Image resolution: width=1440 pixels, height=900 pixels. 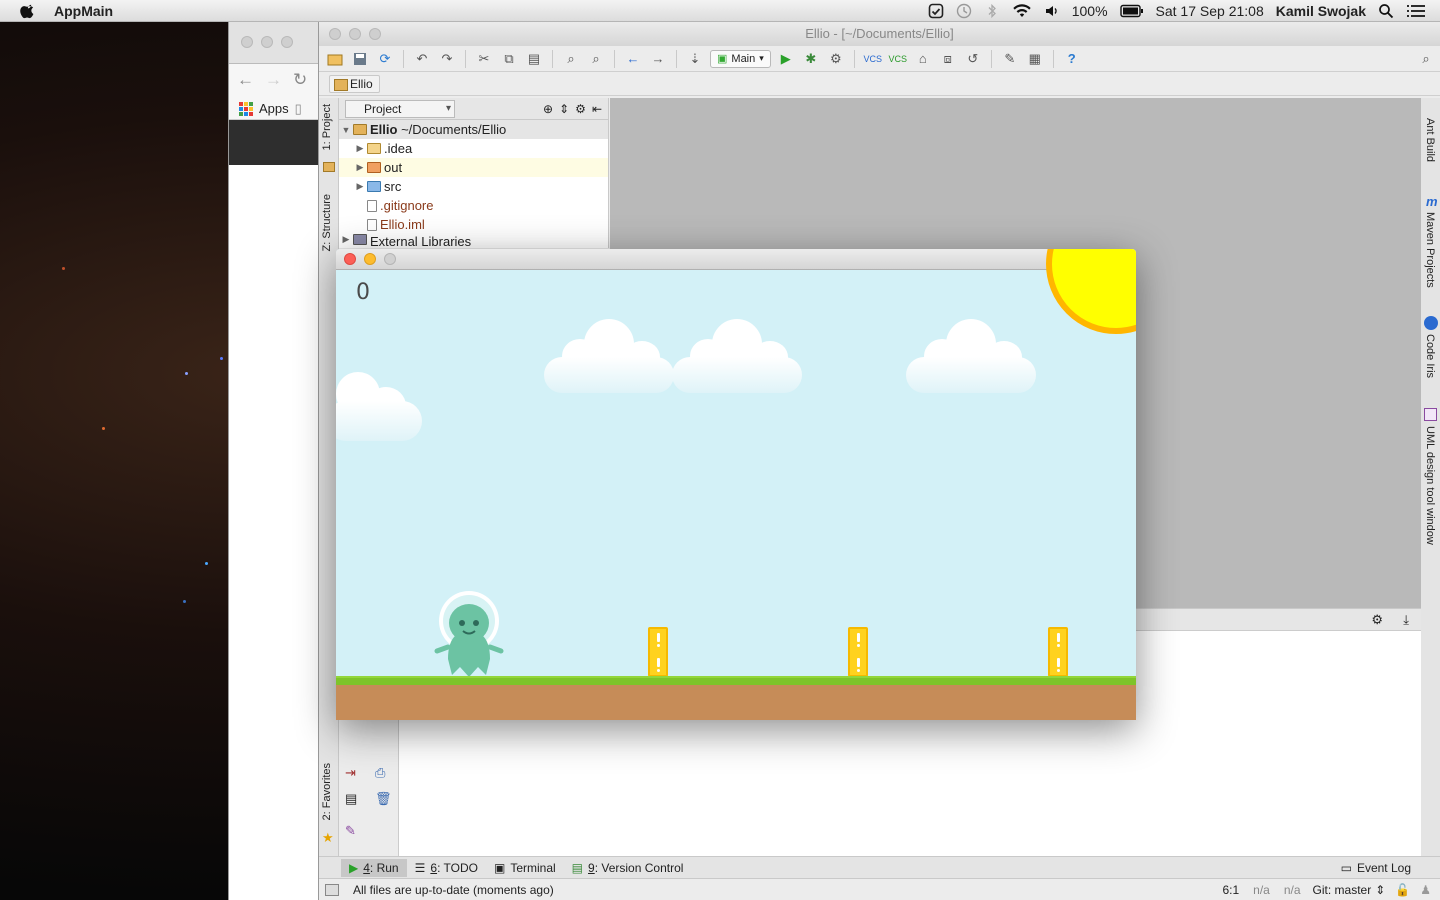 What do you see at coordinates (1386, 11) in the screenshot?
I see `spotlight-search-icon` at bounding box center [1386, 11].